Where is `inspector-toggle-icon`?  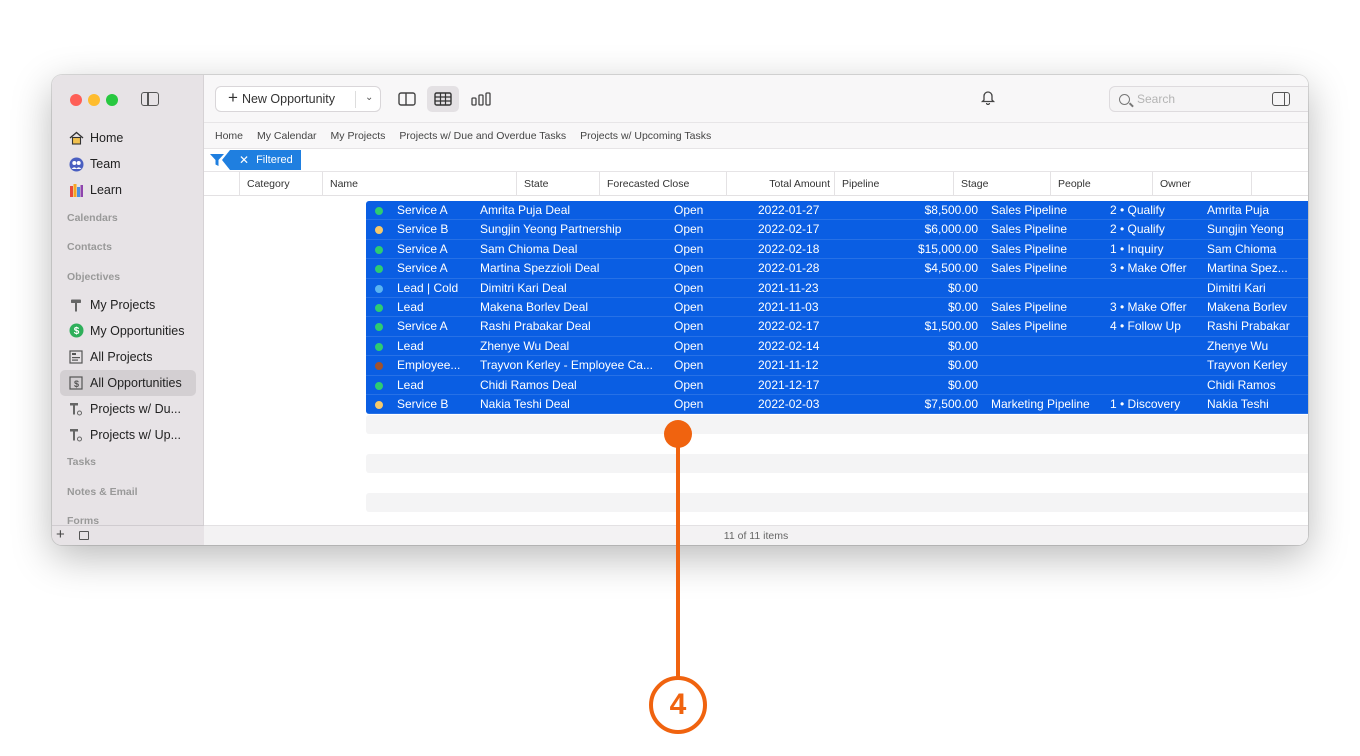
inspector-toggle-icon is located at coordinates (1281, 99).